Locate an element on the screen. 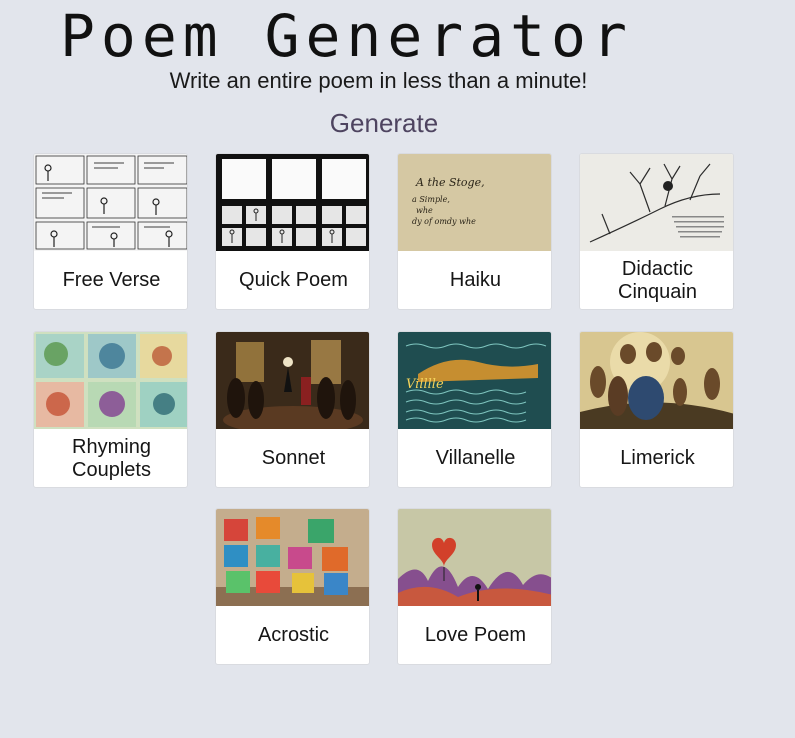 The width and height of the screenshot is (795, 738). poem-card-sonnet: Sonnet is located at coordinates (292, 409).